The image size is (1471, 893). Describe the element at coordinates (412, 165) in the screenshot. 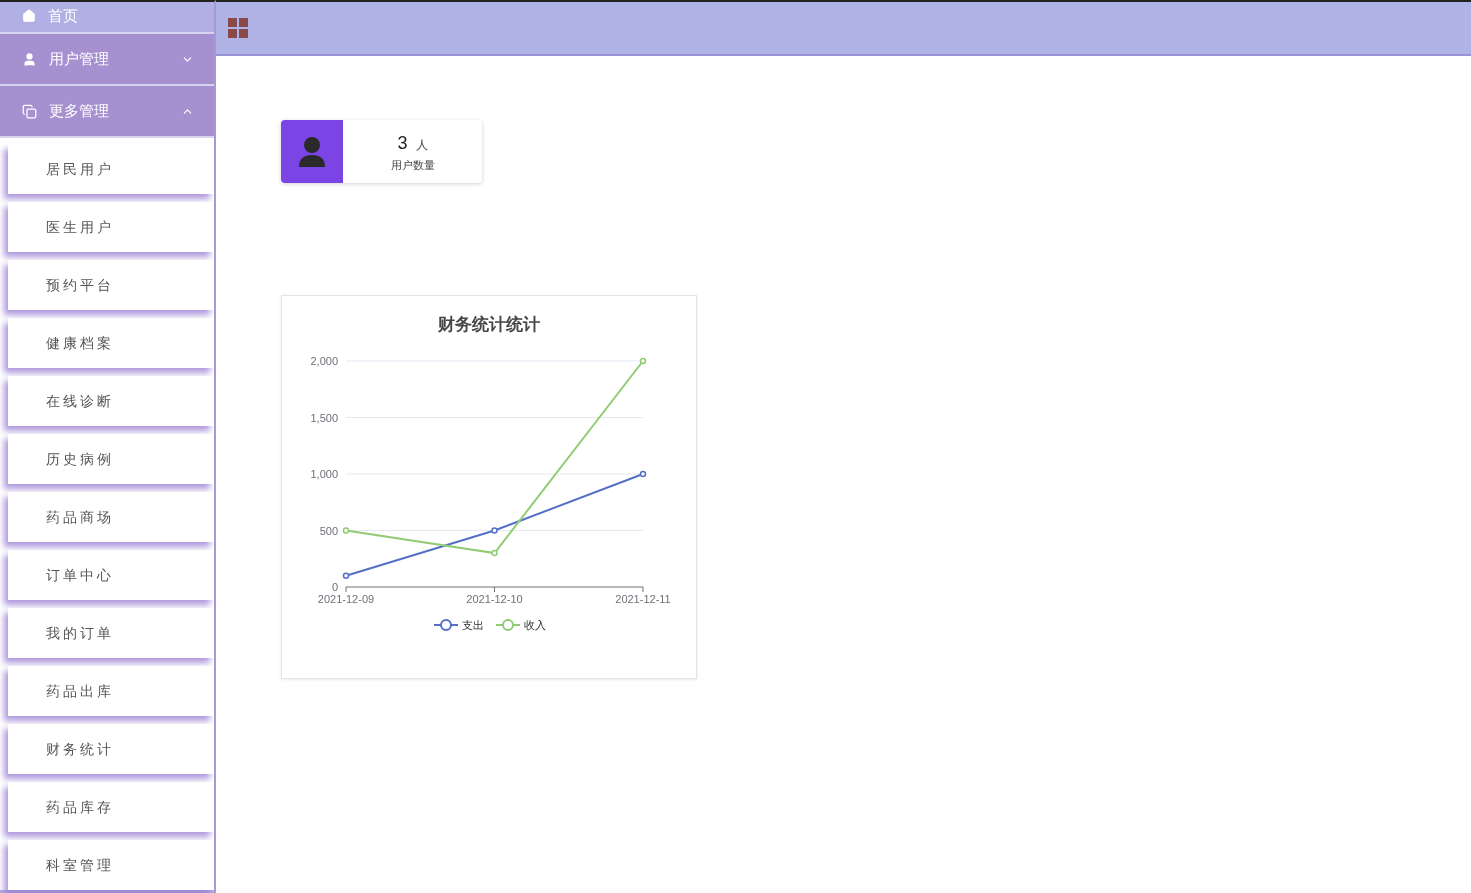

I see `stat-label: 用户数量` at that location.